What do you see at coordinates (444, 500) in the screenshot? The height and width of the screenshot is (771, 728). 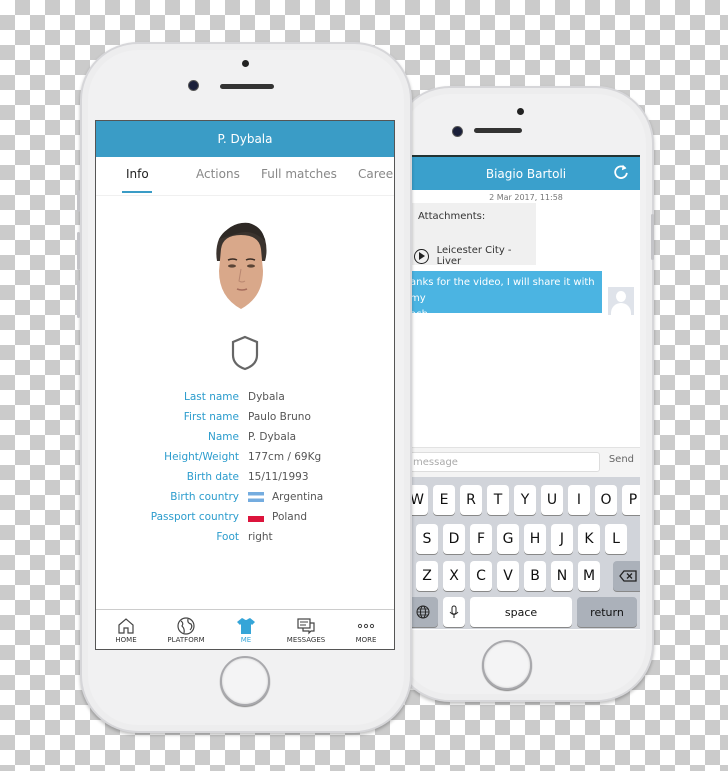 I see `key-e: E` at bounding box center [444, 500].